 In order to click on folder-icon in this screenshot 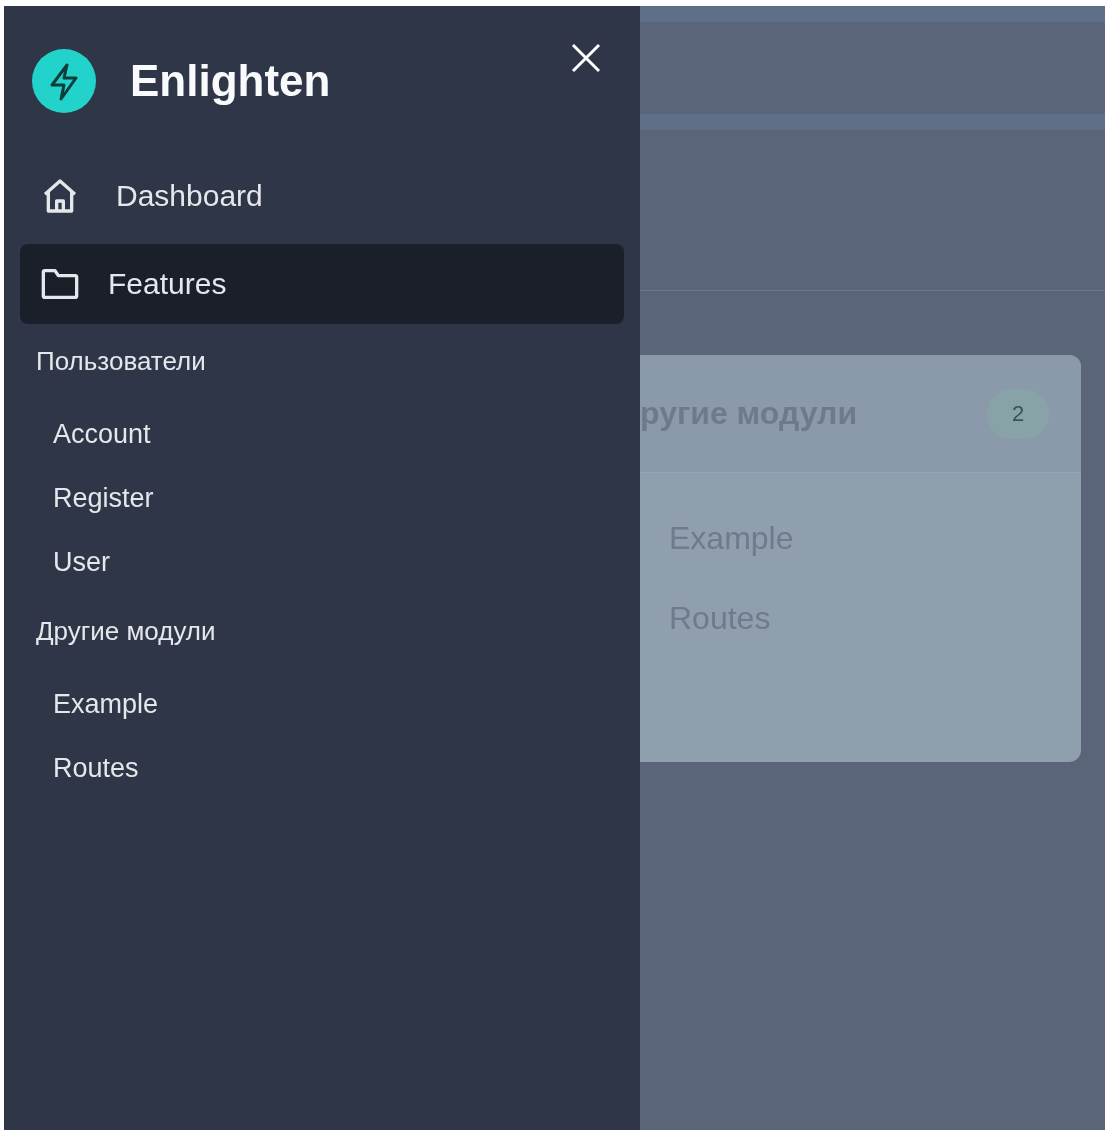, I will do `click(60, 284)`.